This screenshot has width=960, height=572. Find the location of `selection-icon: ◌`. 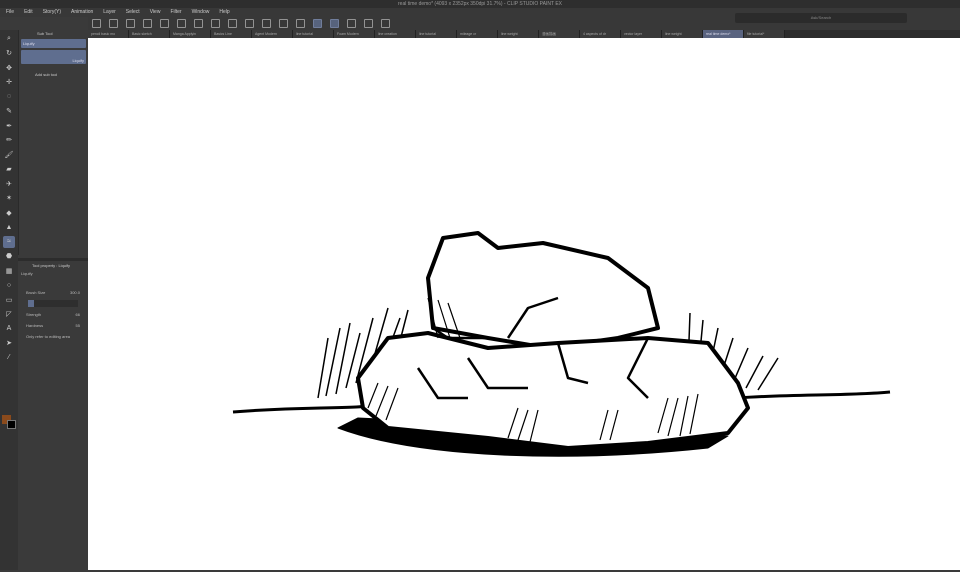

selection-icon: ◌ is located at coordinates (9, 97).